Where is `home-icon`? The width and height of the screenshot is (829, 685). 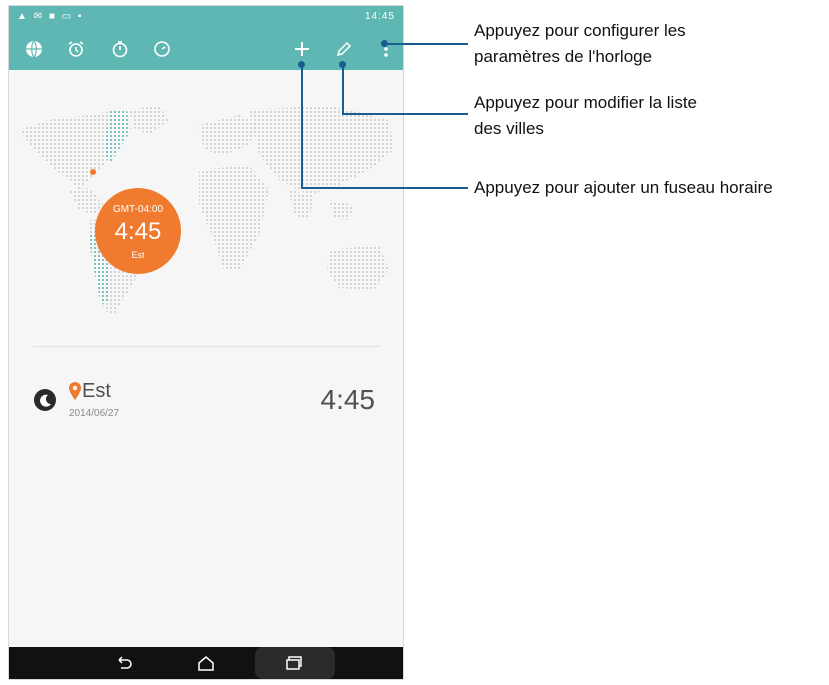 home-icon is located at coordinates (206, 663).